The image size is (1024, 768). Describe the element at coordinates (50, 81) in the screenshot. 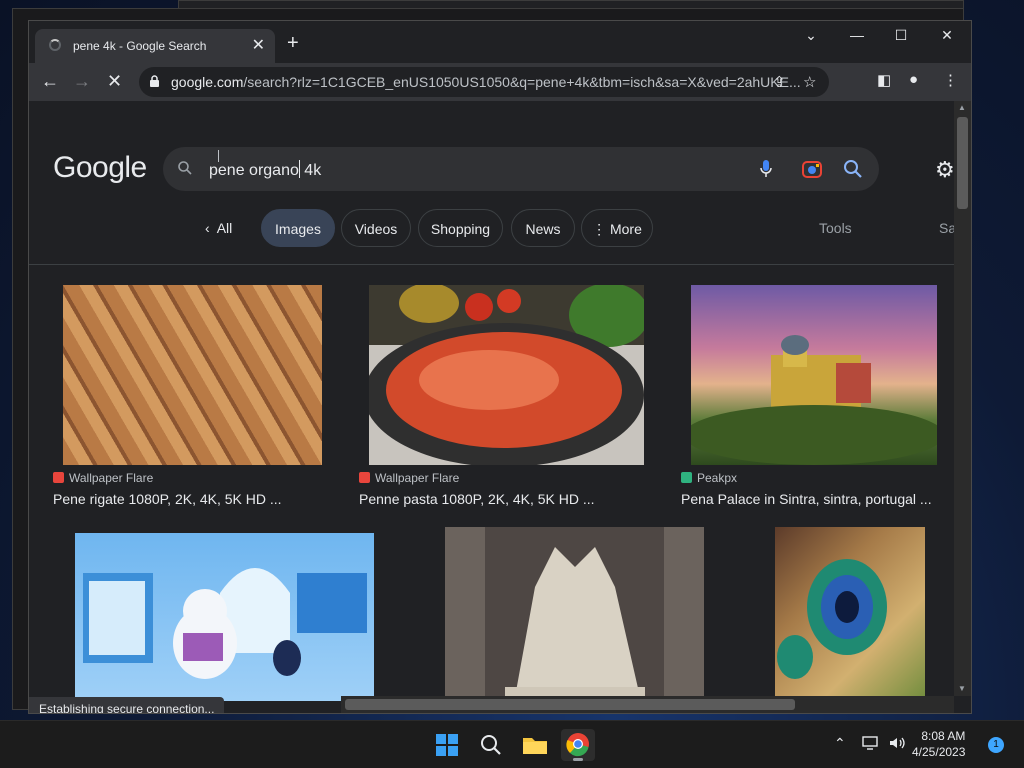

I see `back-button: ←` at that location.